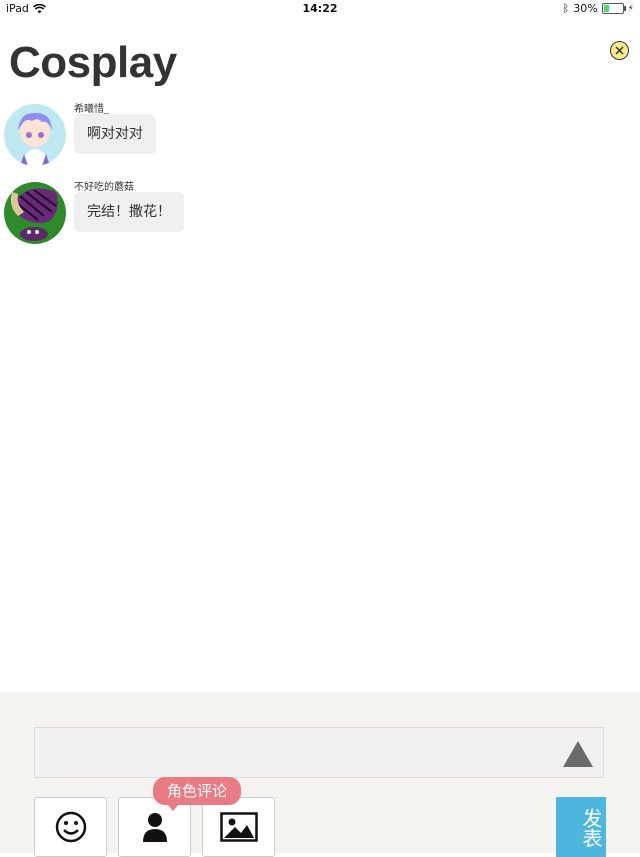 The image size is (640, 857). I want to click on status-bar: iPad 14:22 ᛒ 30% ⚡, so click(320, 9).